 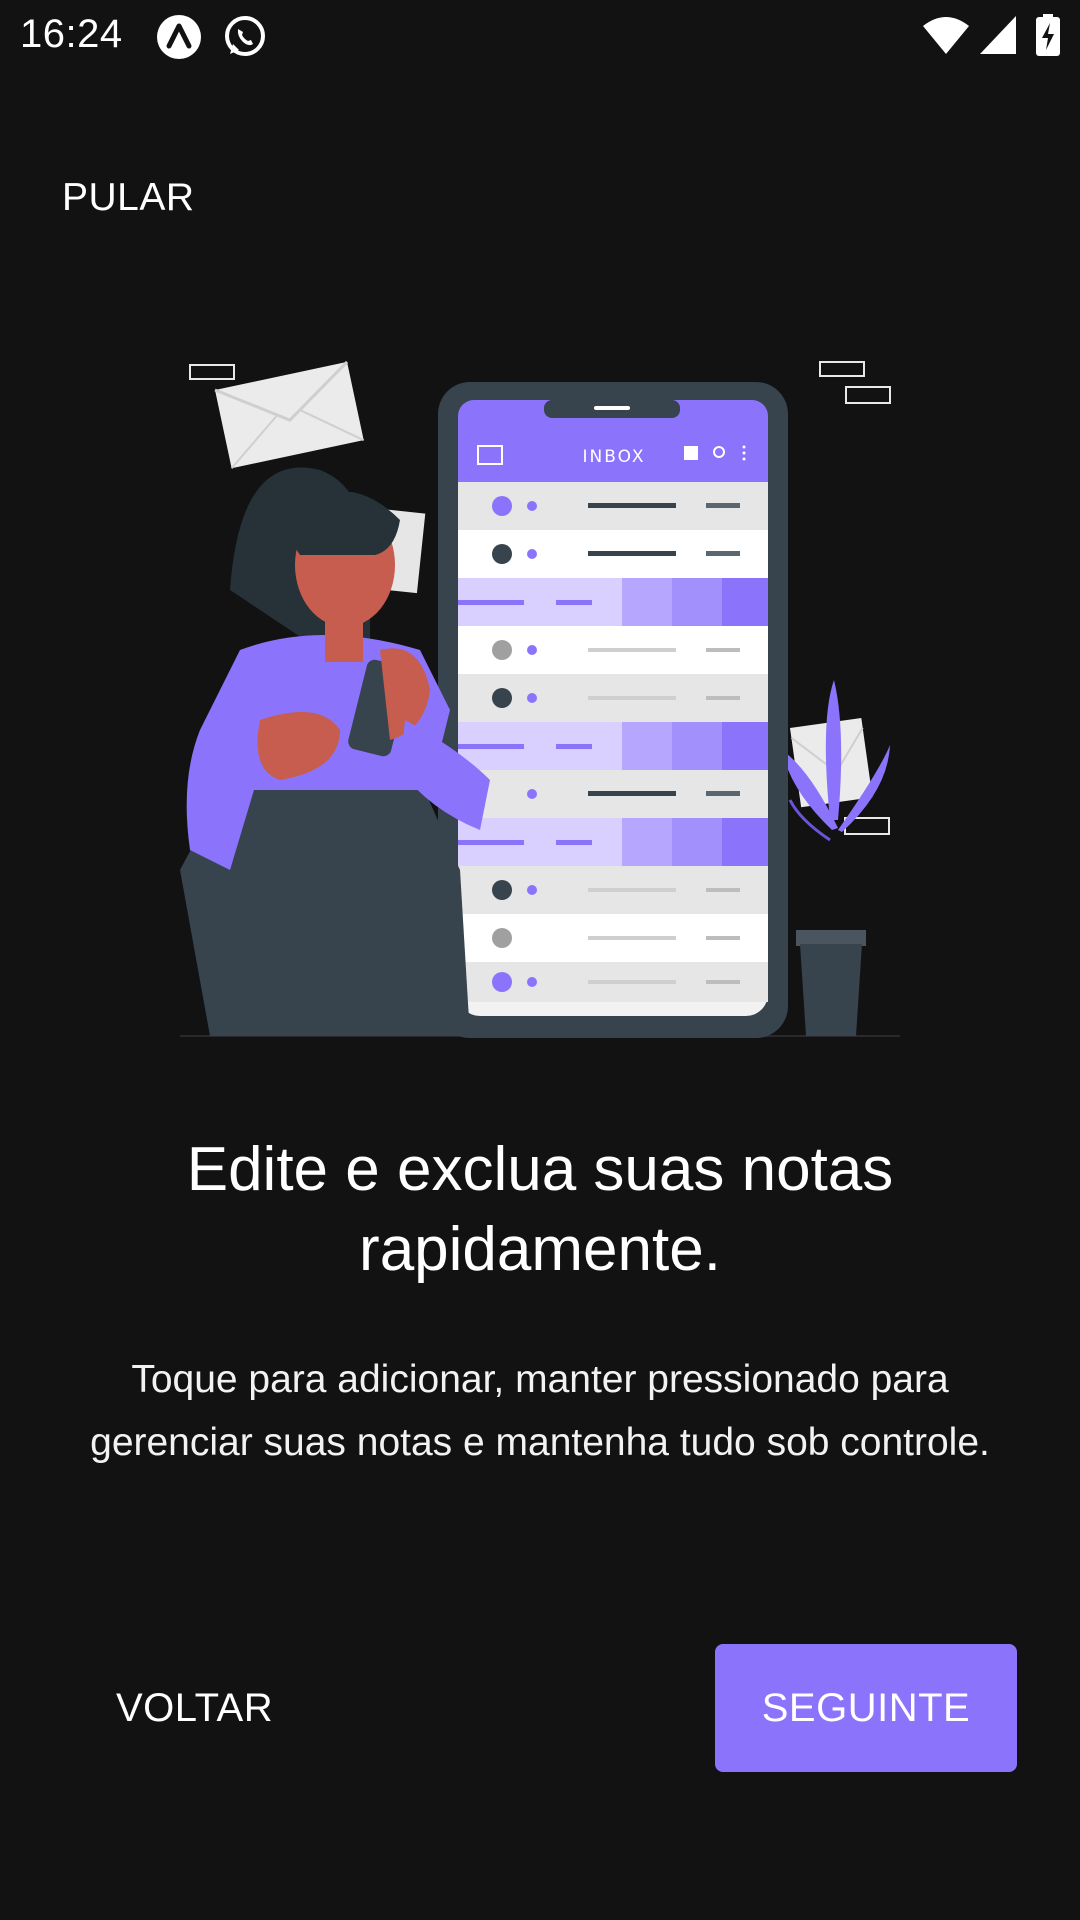 What do you see at coordinates (540, 36) in the screenshot?
I see `status-bar: 16:24` at bounding box center [540, 36].